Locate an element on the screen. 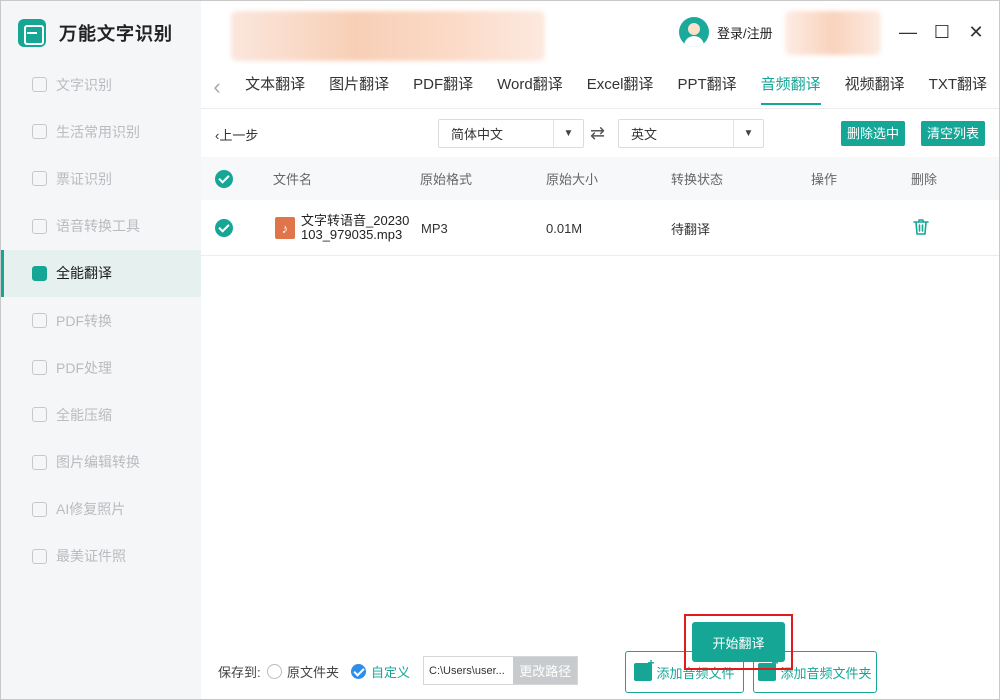 The height and width of the screenshot is (700, 1000). sidebar-item: 生活常用识别 is located at coordinates (101, 131).